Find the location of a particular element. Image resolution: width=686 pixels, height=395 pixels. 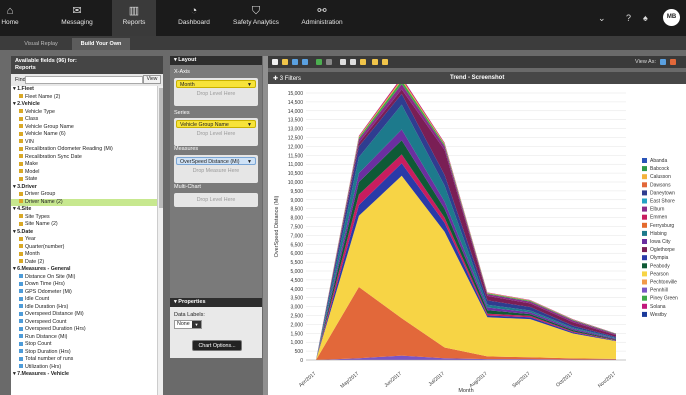

tab-build-your-own: Build Your Own is located at coordinates (101, 44).